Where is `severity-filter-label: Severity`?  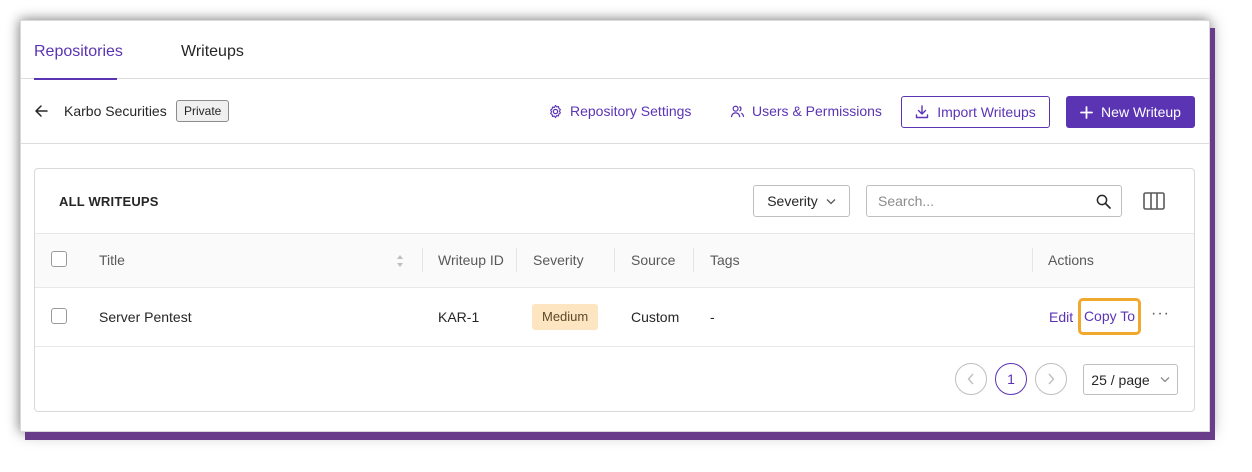
severity-filter-label: Severity is located at coordinates (792, 201).